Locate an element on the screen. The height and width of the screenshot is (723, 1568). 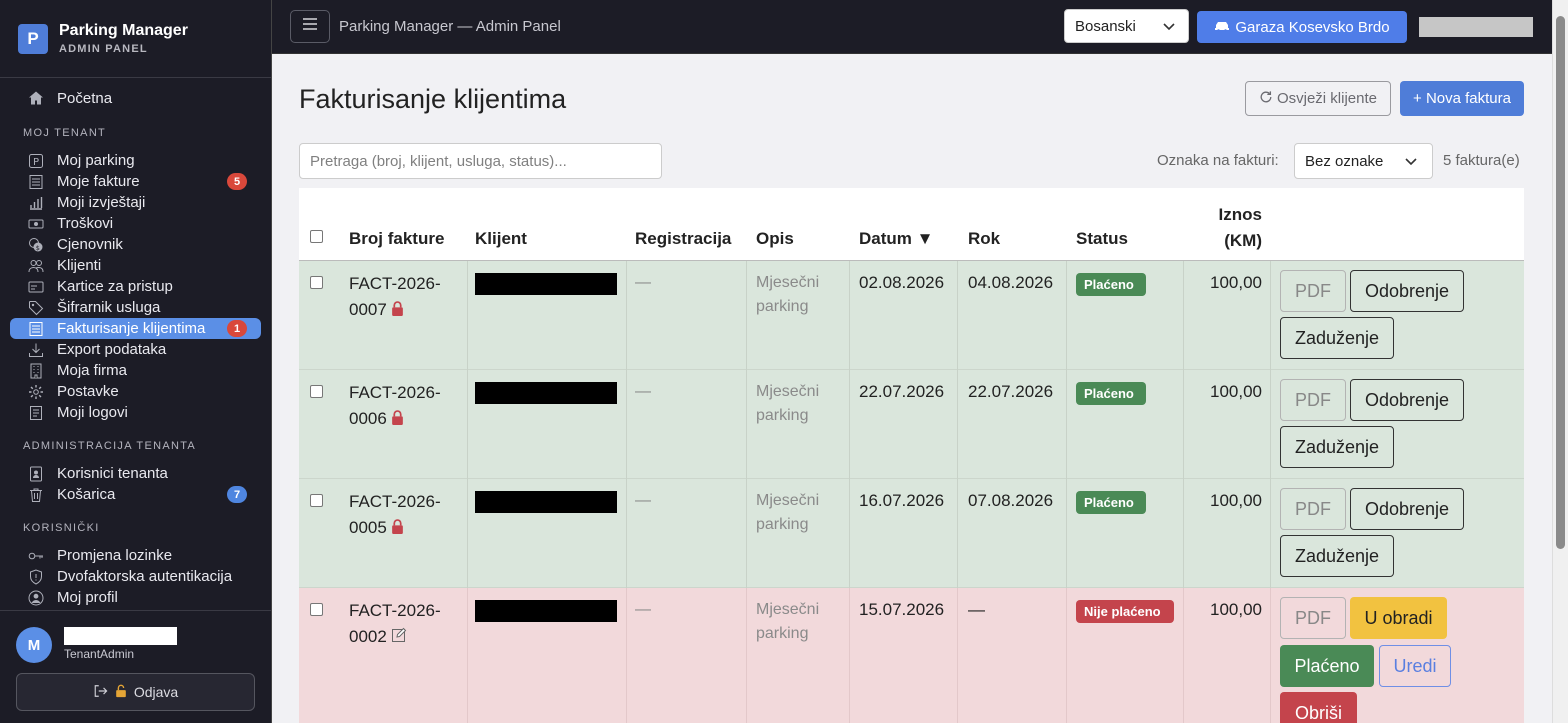
language-select: Bosanski is located at coordinates (1126, 26).